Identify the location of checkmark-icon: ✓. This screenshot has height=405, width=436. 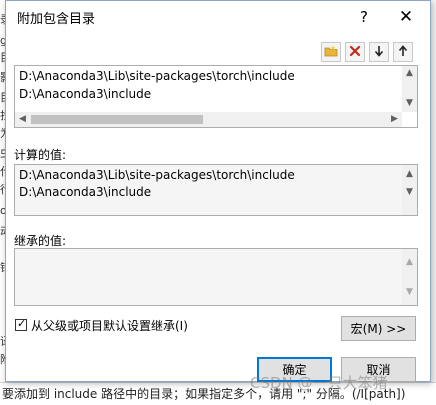
(22, 323).